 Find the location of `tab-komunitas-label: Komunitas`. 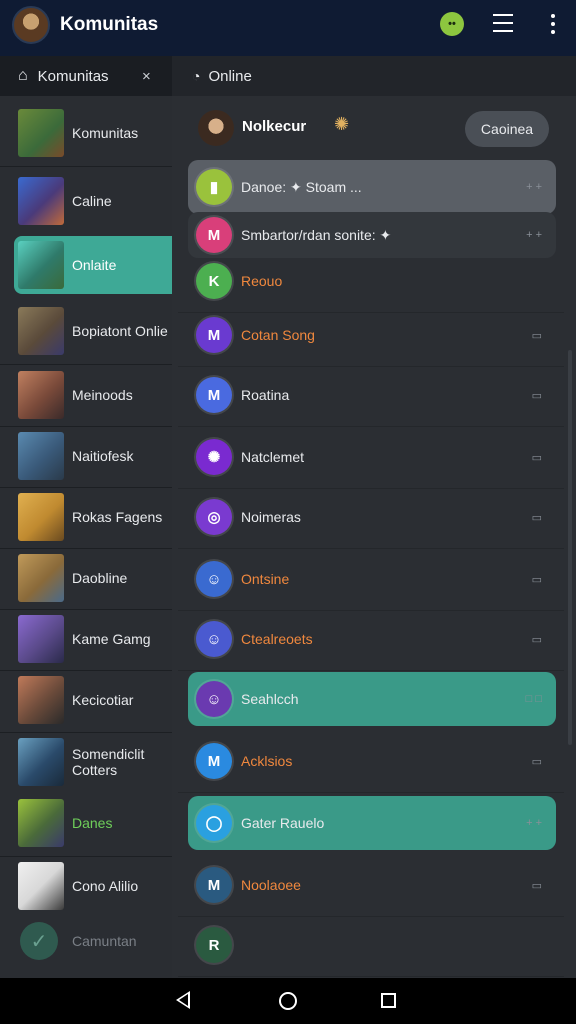

tab-komunitas-label: Komunitas is located at coordinates (73, 76).